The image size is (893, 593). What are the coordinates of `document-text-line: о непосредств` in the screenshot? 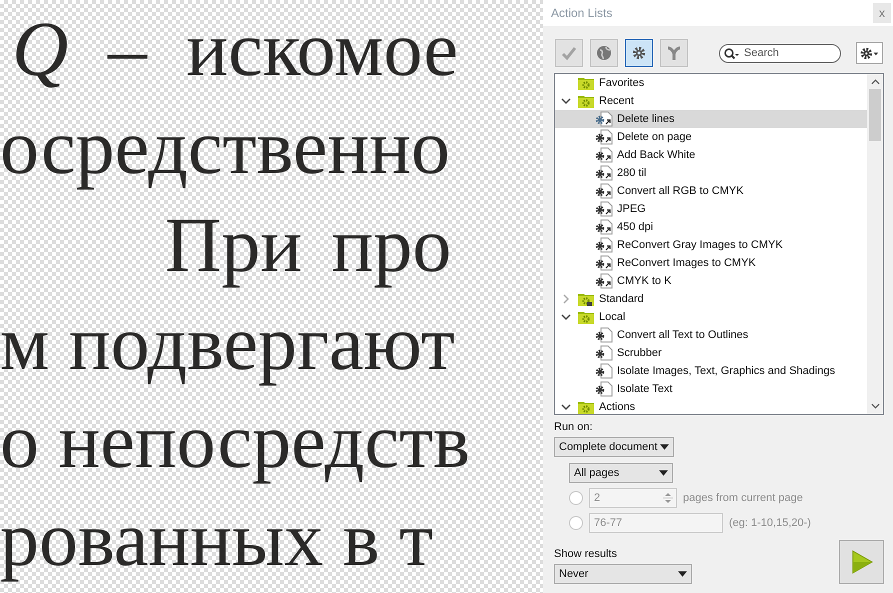 It's located at (235, 441).